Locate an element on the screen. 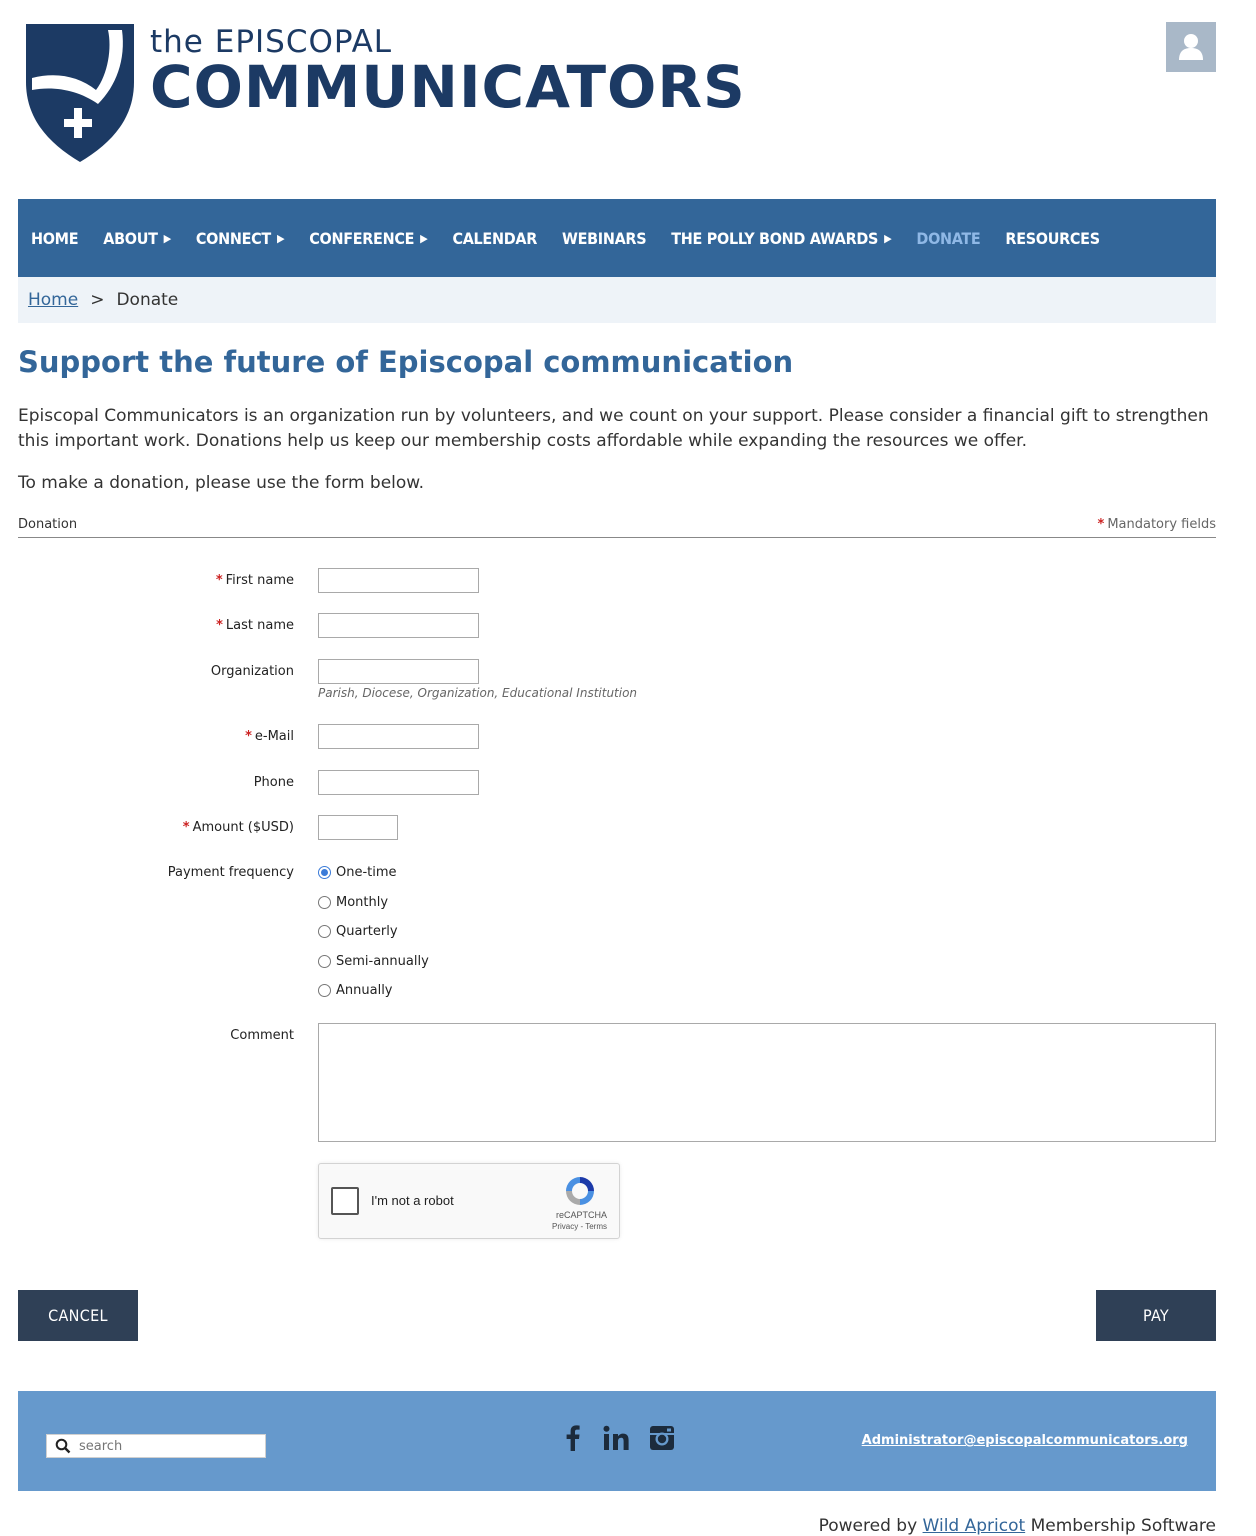 The height and width of the screenshot is (1536, 1256). organization-label: Organization is located at coordinates (252, 671).